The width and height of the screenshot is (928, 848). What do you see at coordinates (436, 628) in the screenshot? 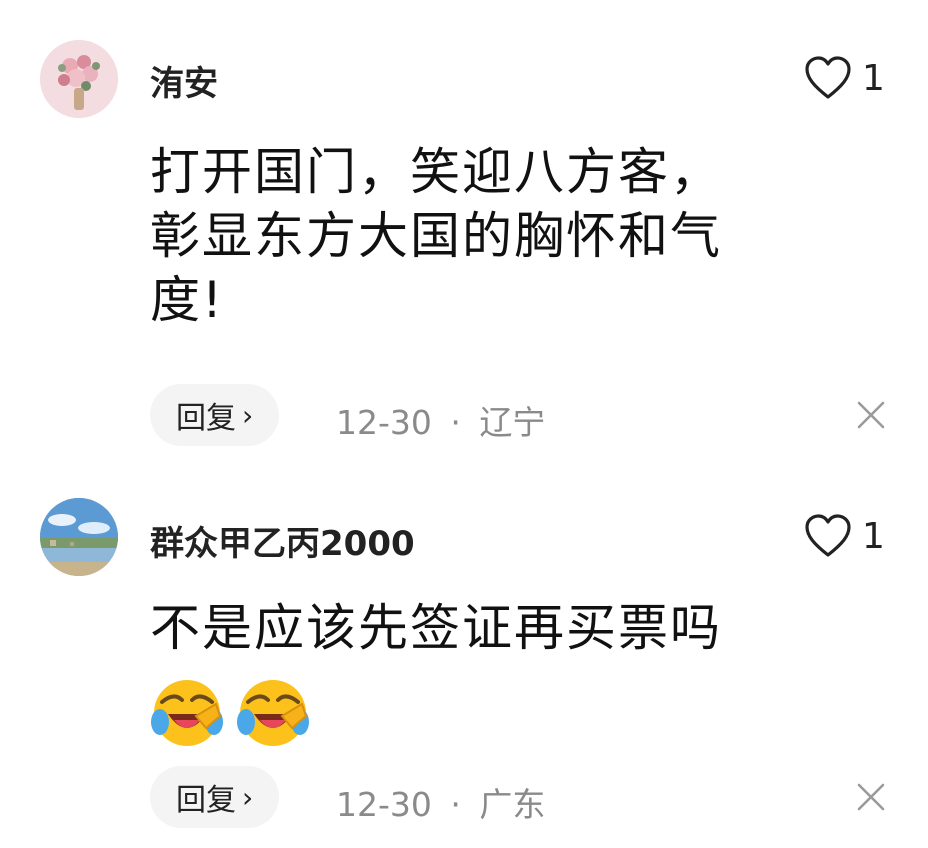
I see `comment-text-line: 不是应该先签证再买票吗` at bounding box center [436, 628].